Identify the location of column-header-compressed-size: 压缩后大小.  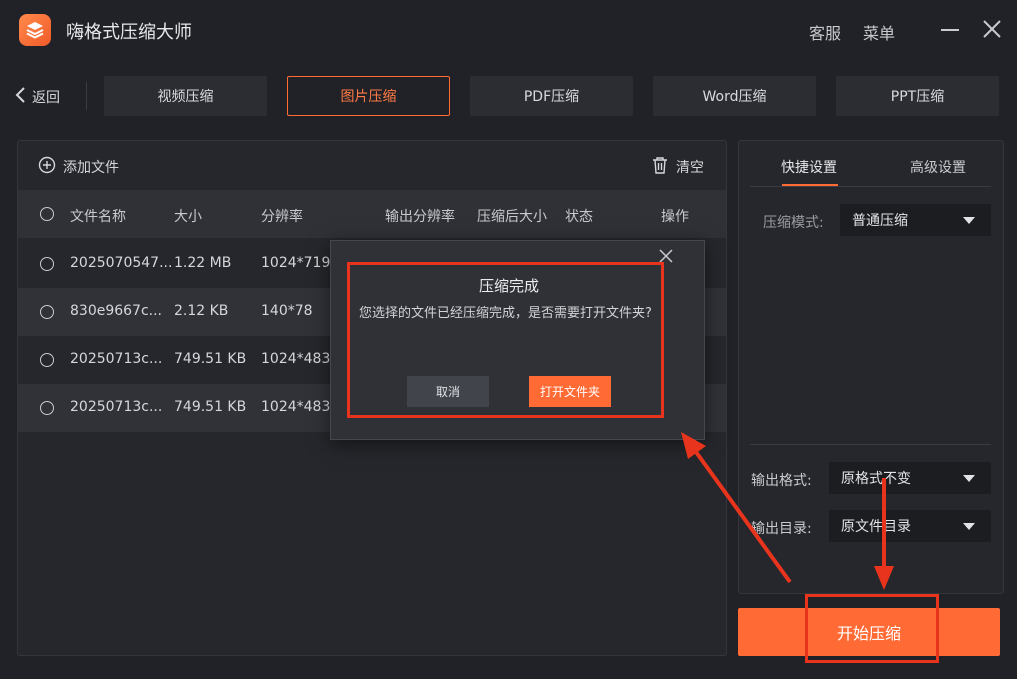
(512, 217).